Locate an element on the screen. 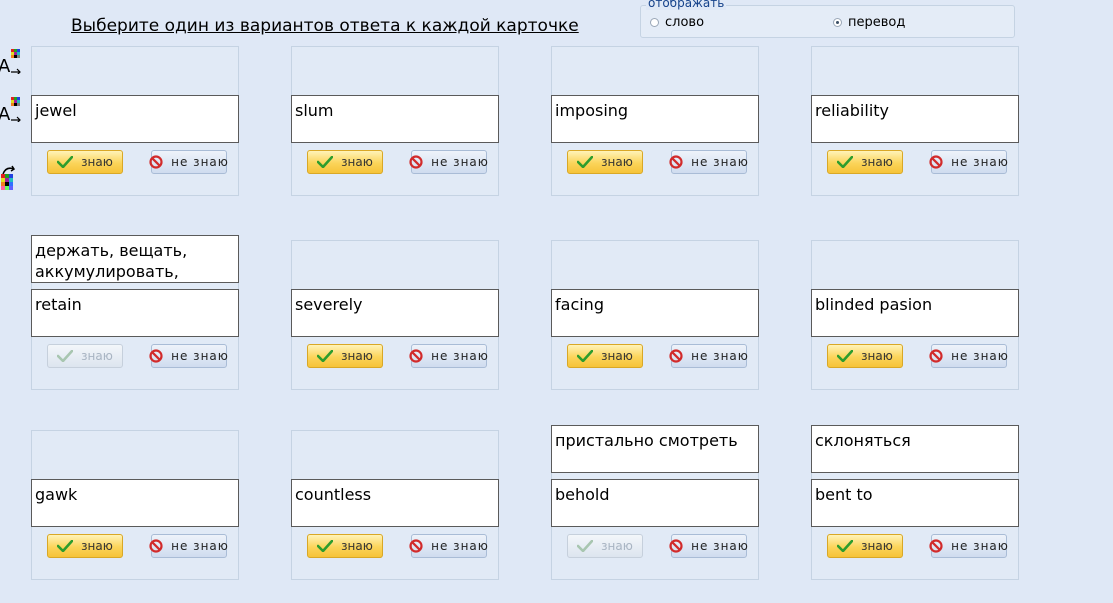  card-word: imposing is located at coordinates (655, 119).